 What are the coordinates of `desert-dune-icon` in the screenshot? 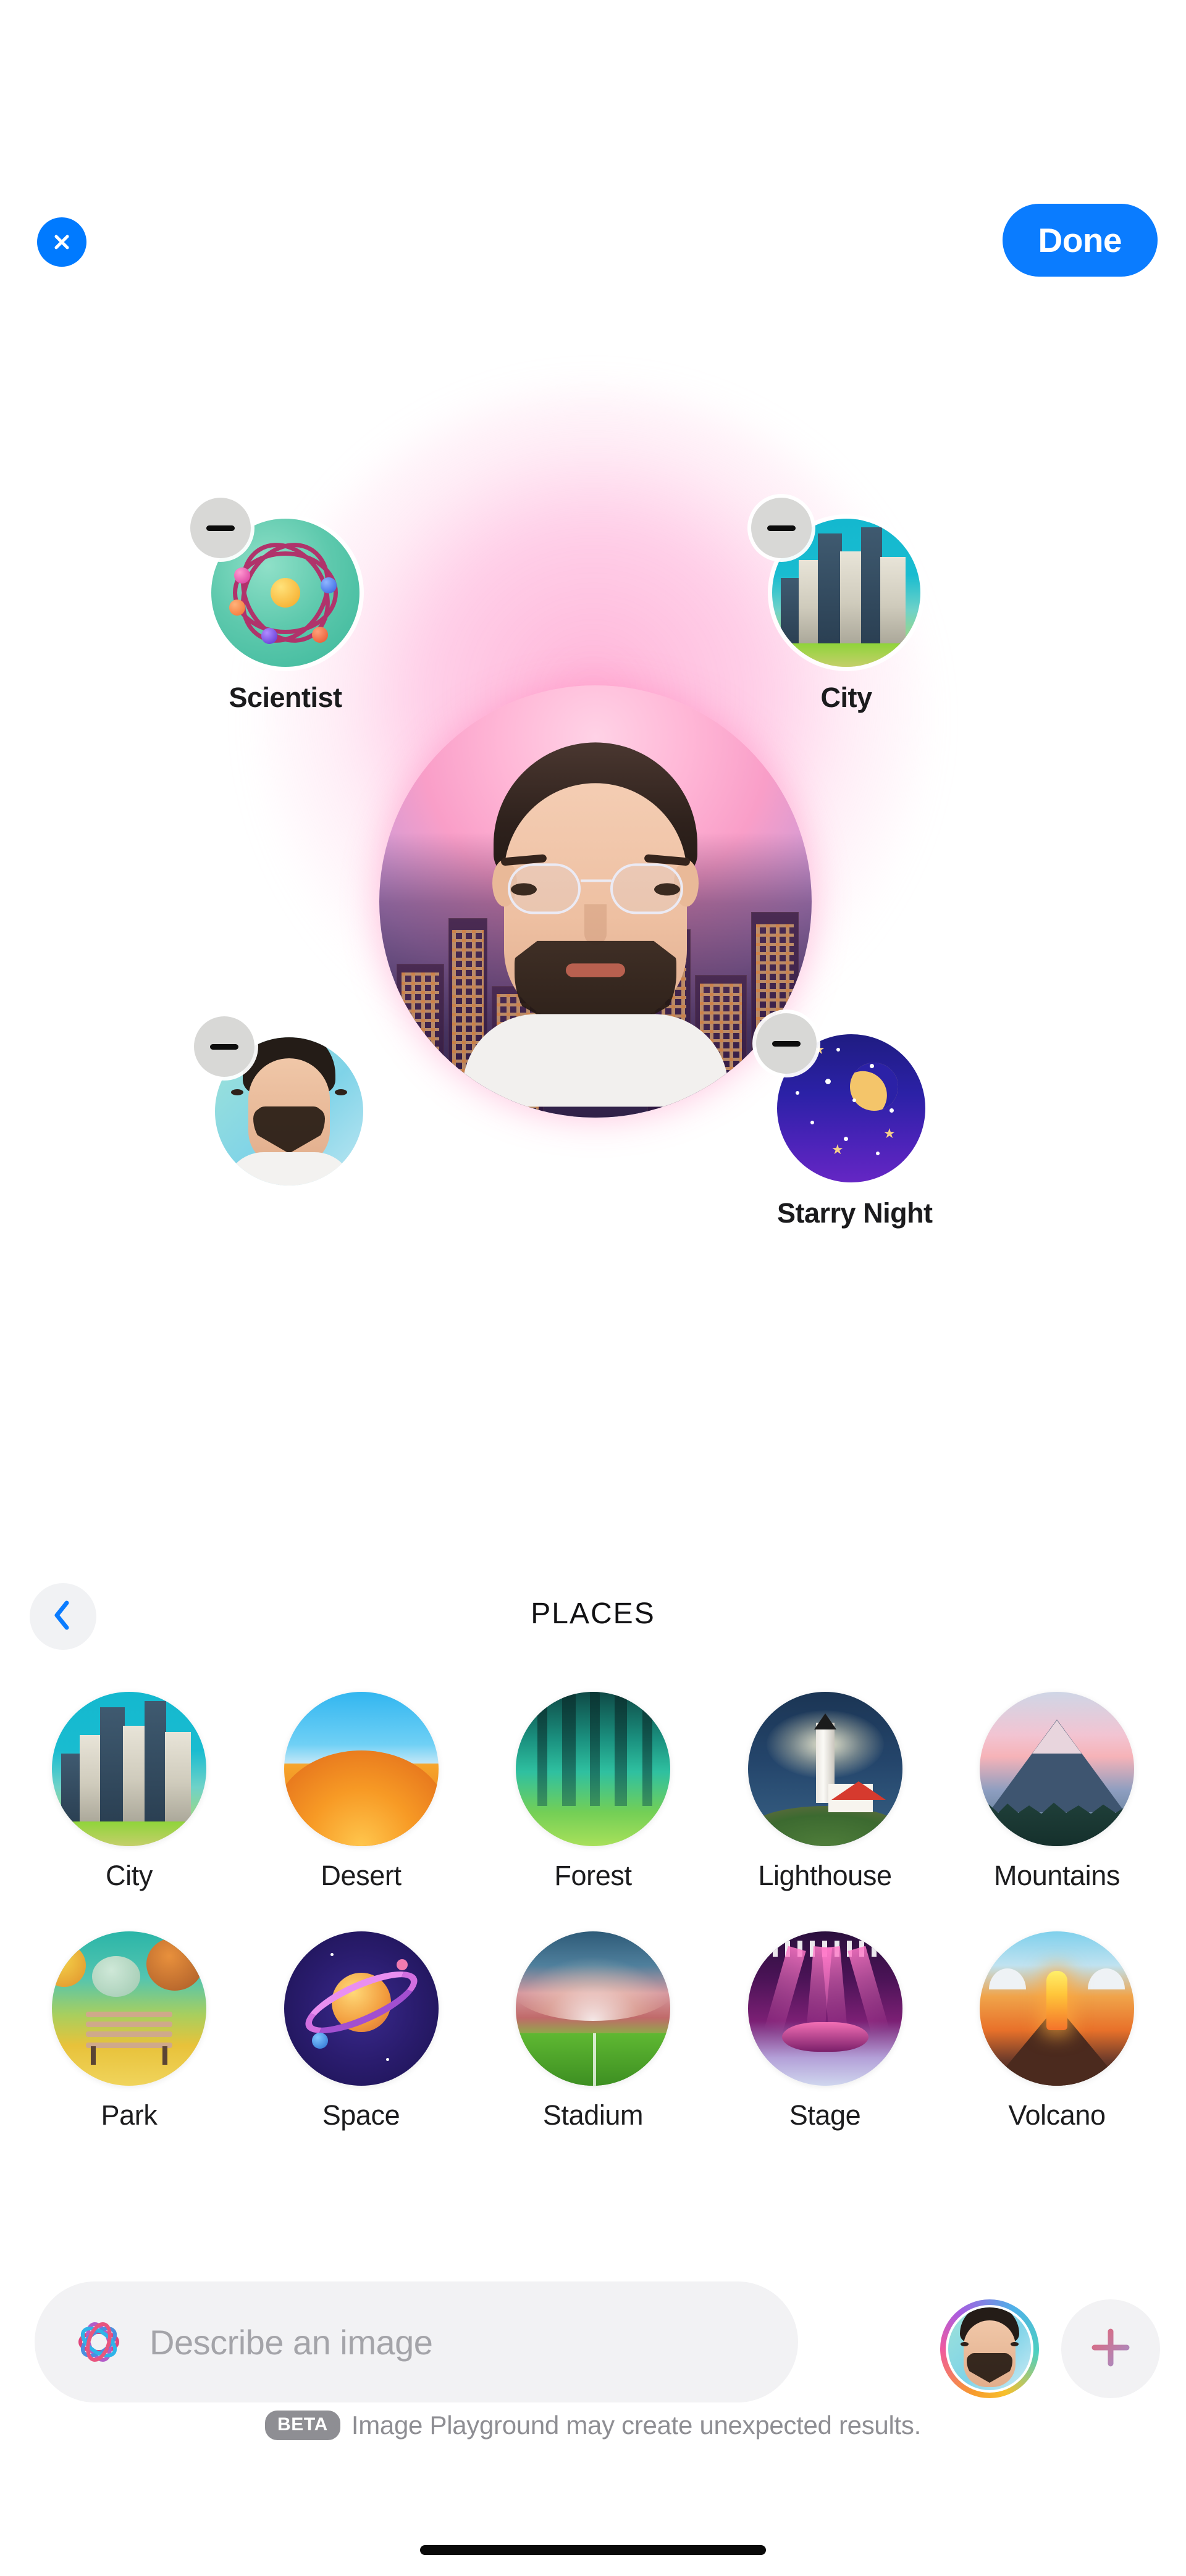 It's located at (361, 1769).